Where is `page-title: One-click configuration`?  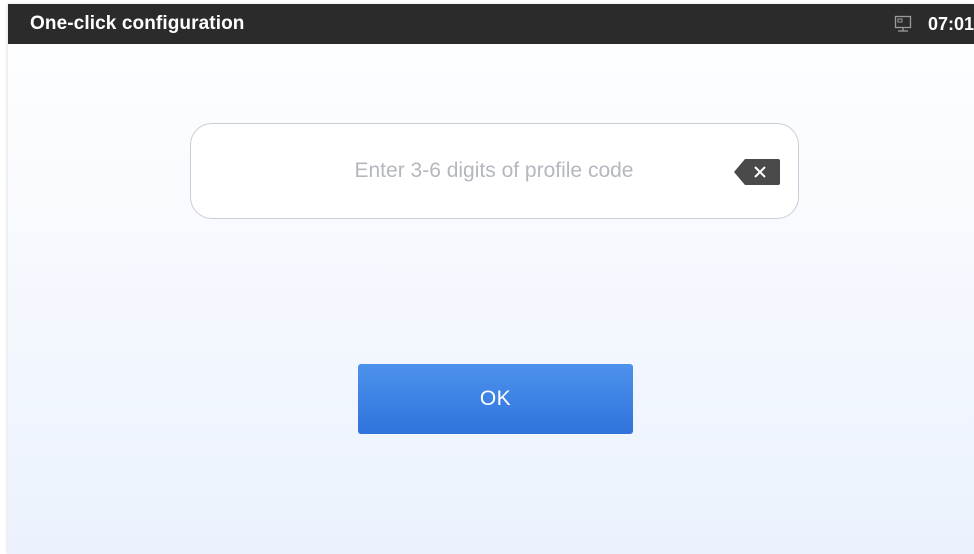
page-title: One-click configuration is located at coordinates (137, 23).